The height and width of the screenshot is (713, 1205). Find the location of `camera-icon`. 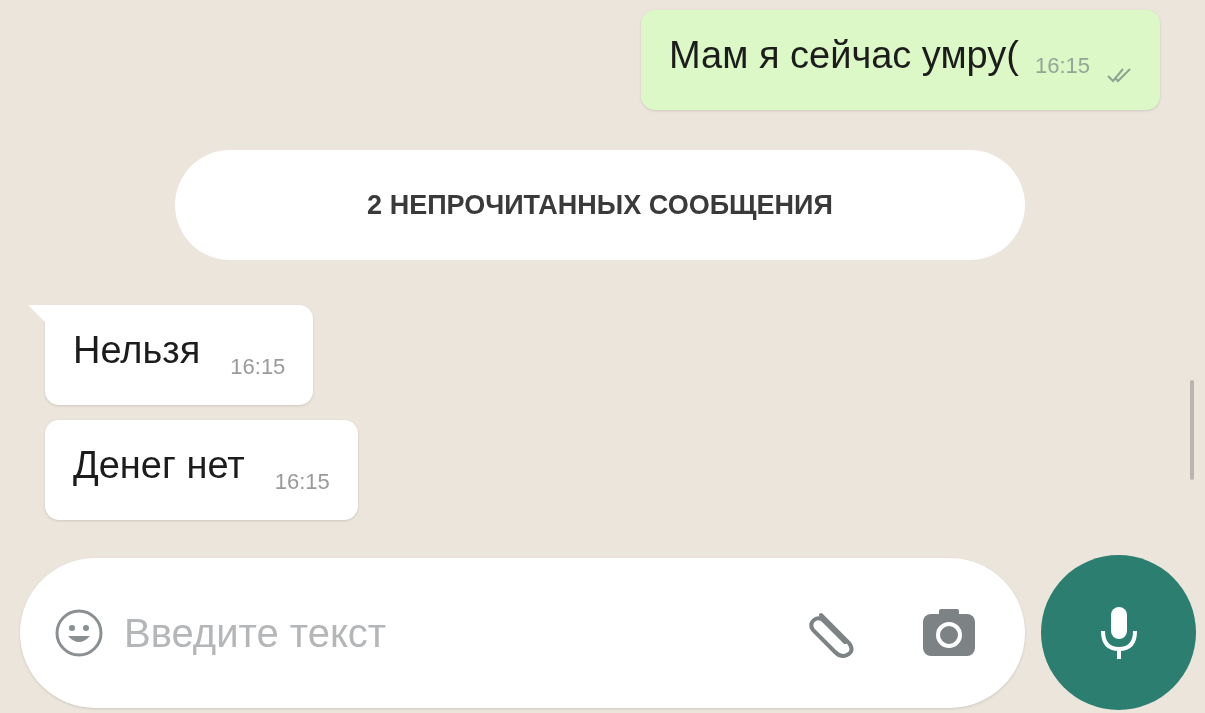

camera-icon is located at coordinates (949, 632).